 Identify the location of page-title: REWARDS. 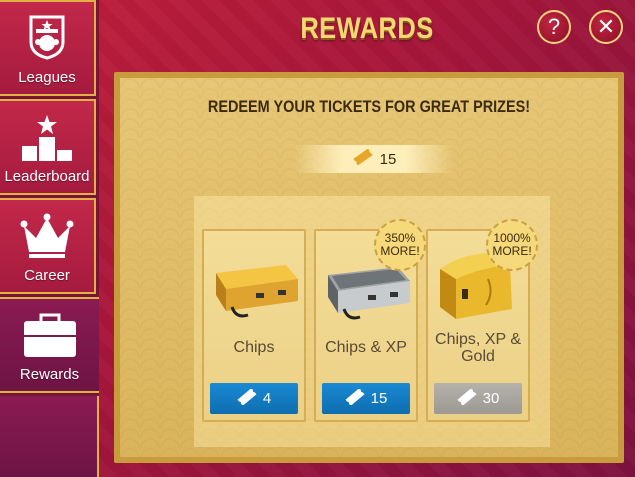
(367, 28).